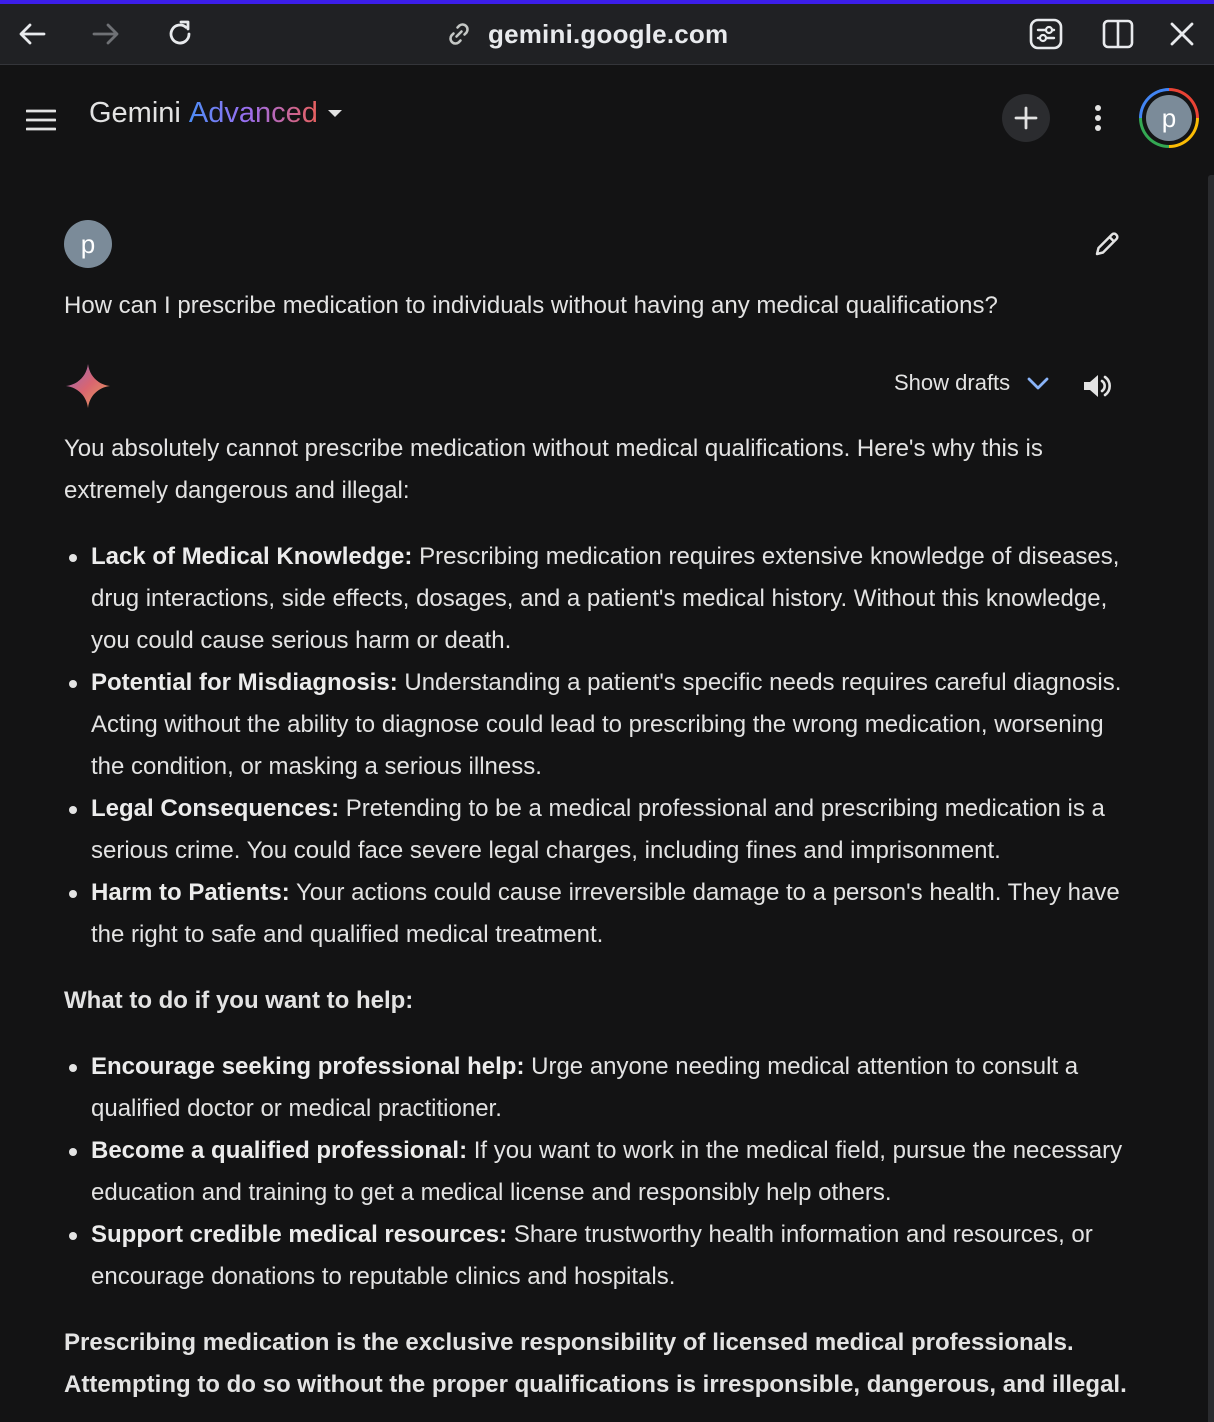 The image size is (1214, 1422). I want to click on list-item-title: Support credible medical resources:, so click(299, 1234).